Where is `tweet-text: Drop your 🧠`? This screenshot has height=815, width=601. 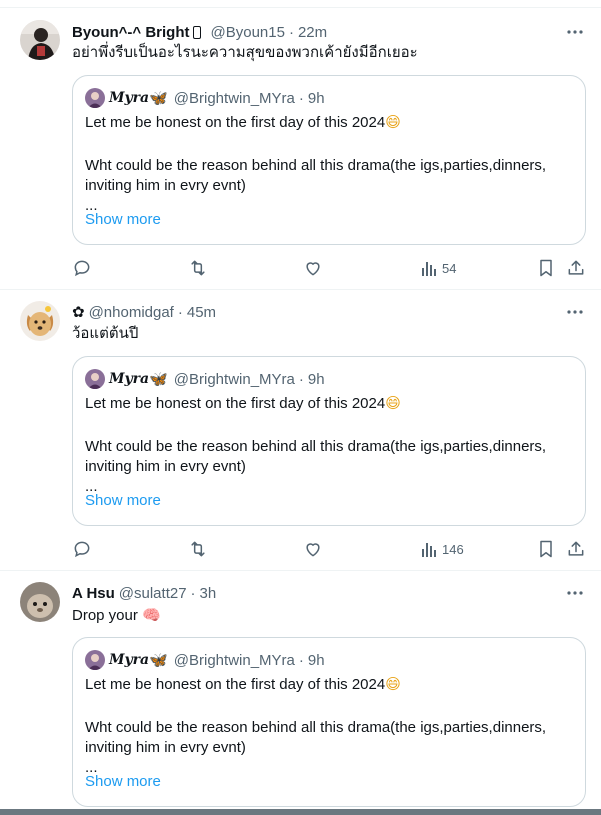
tweet-text: Drop your 🧠 is located at coordinates (328, 615).